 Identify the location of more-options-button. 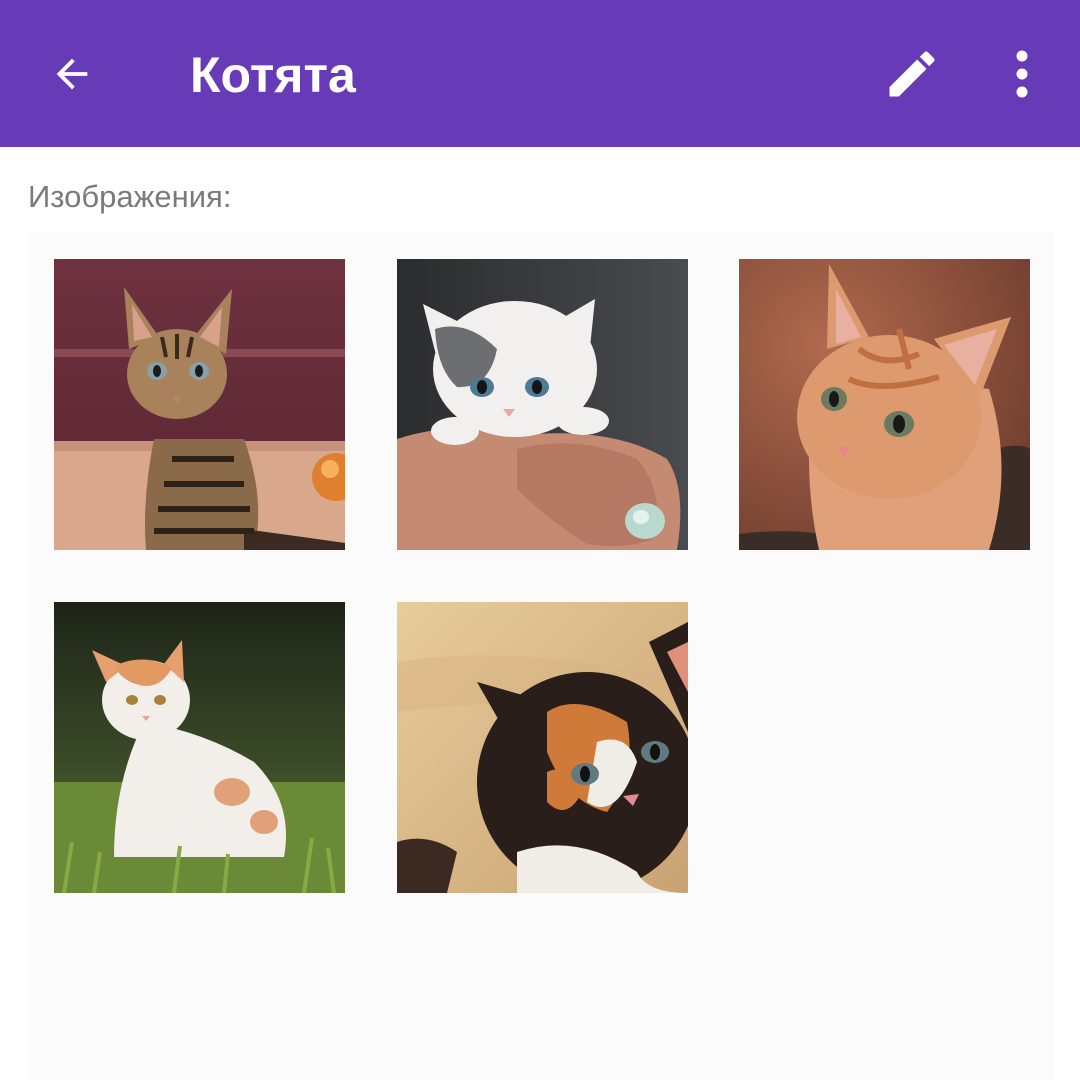
(1022, 74).